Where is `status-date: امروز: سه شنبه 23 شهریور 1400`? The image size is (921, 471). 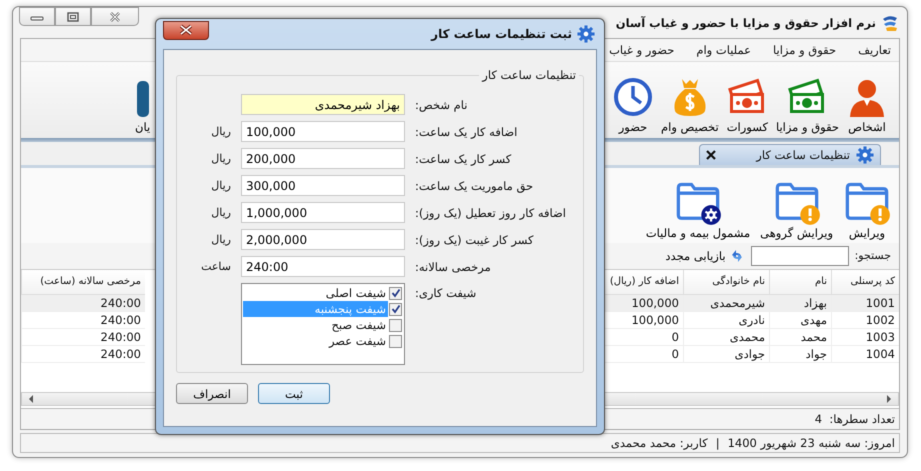
status-date: امروز: سه شنبه 23 شهریور 1400 is located at coordinates (811, 443).